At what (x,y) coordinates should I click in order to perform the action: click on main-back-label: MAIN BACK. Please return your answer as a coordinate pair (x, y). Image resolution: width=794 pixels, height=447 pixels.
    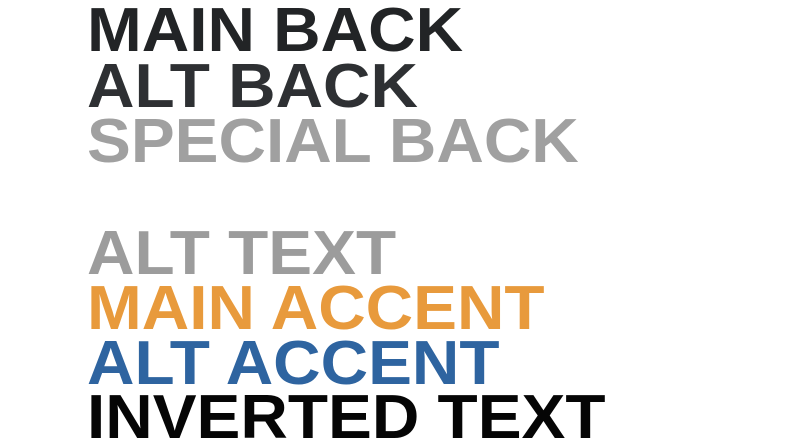
    Looking at the image, I should click on (275, 32).